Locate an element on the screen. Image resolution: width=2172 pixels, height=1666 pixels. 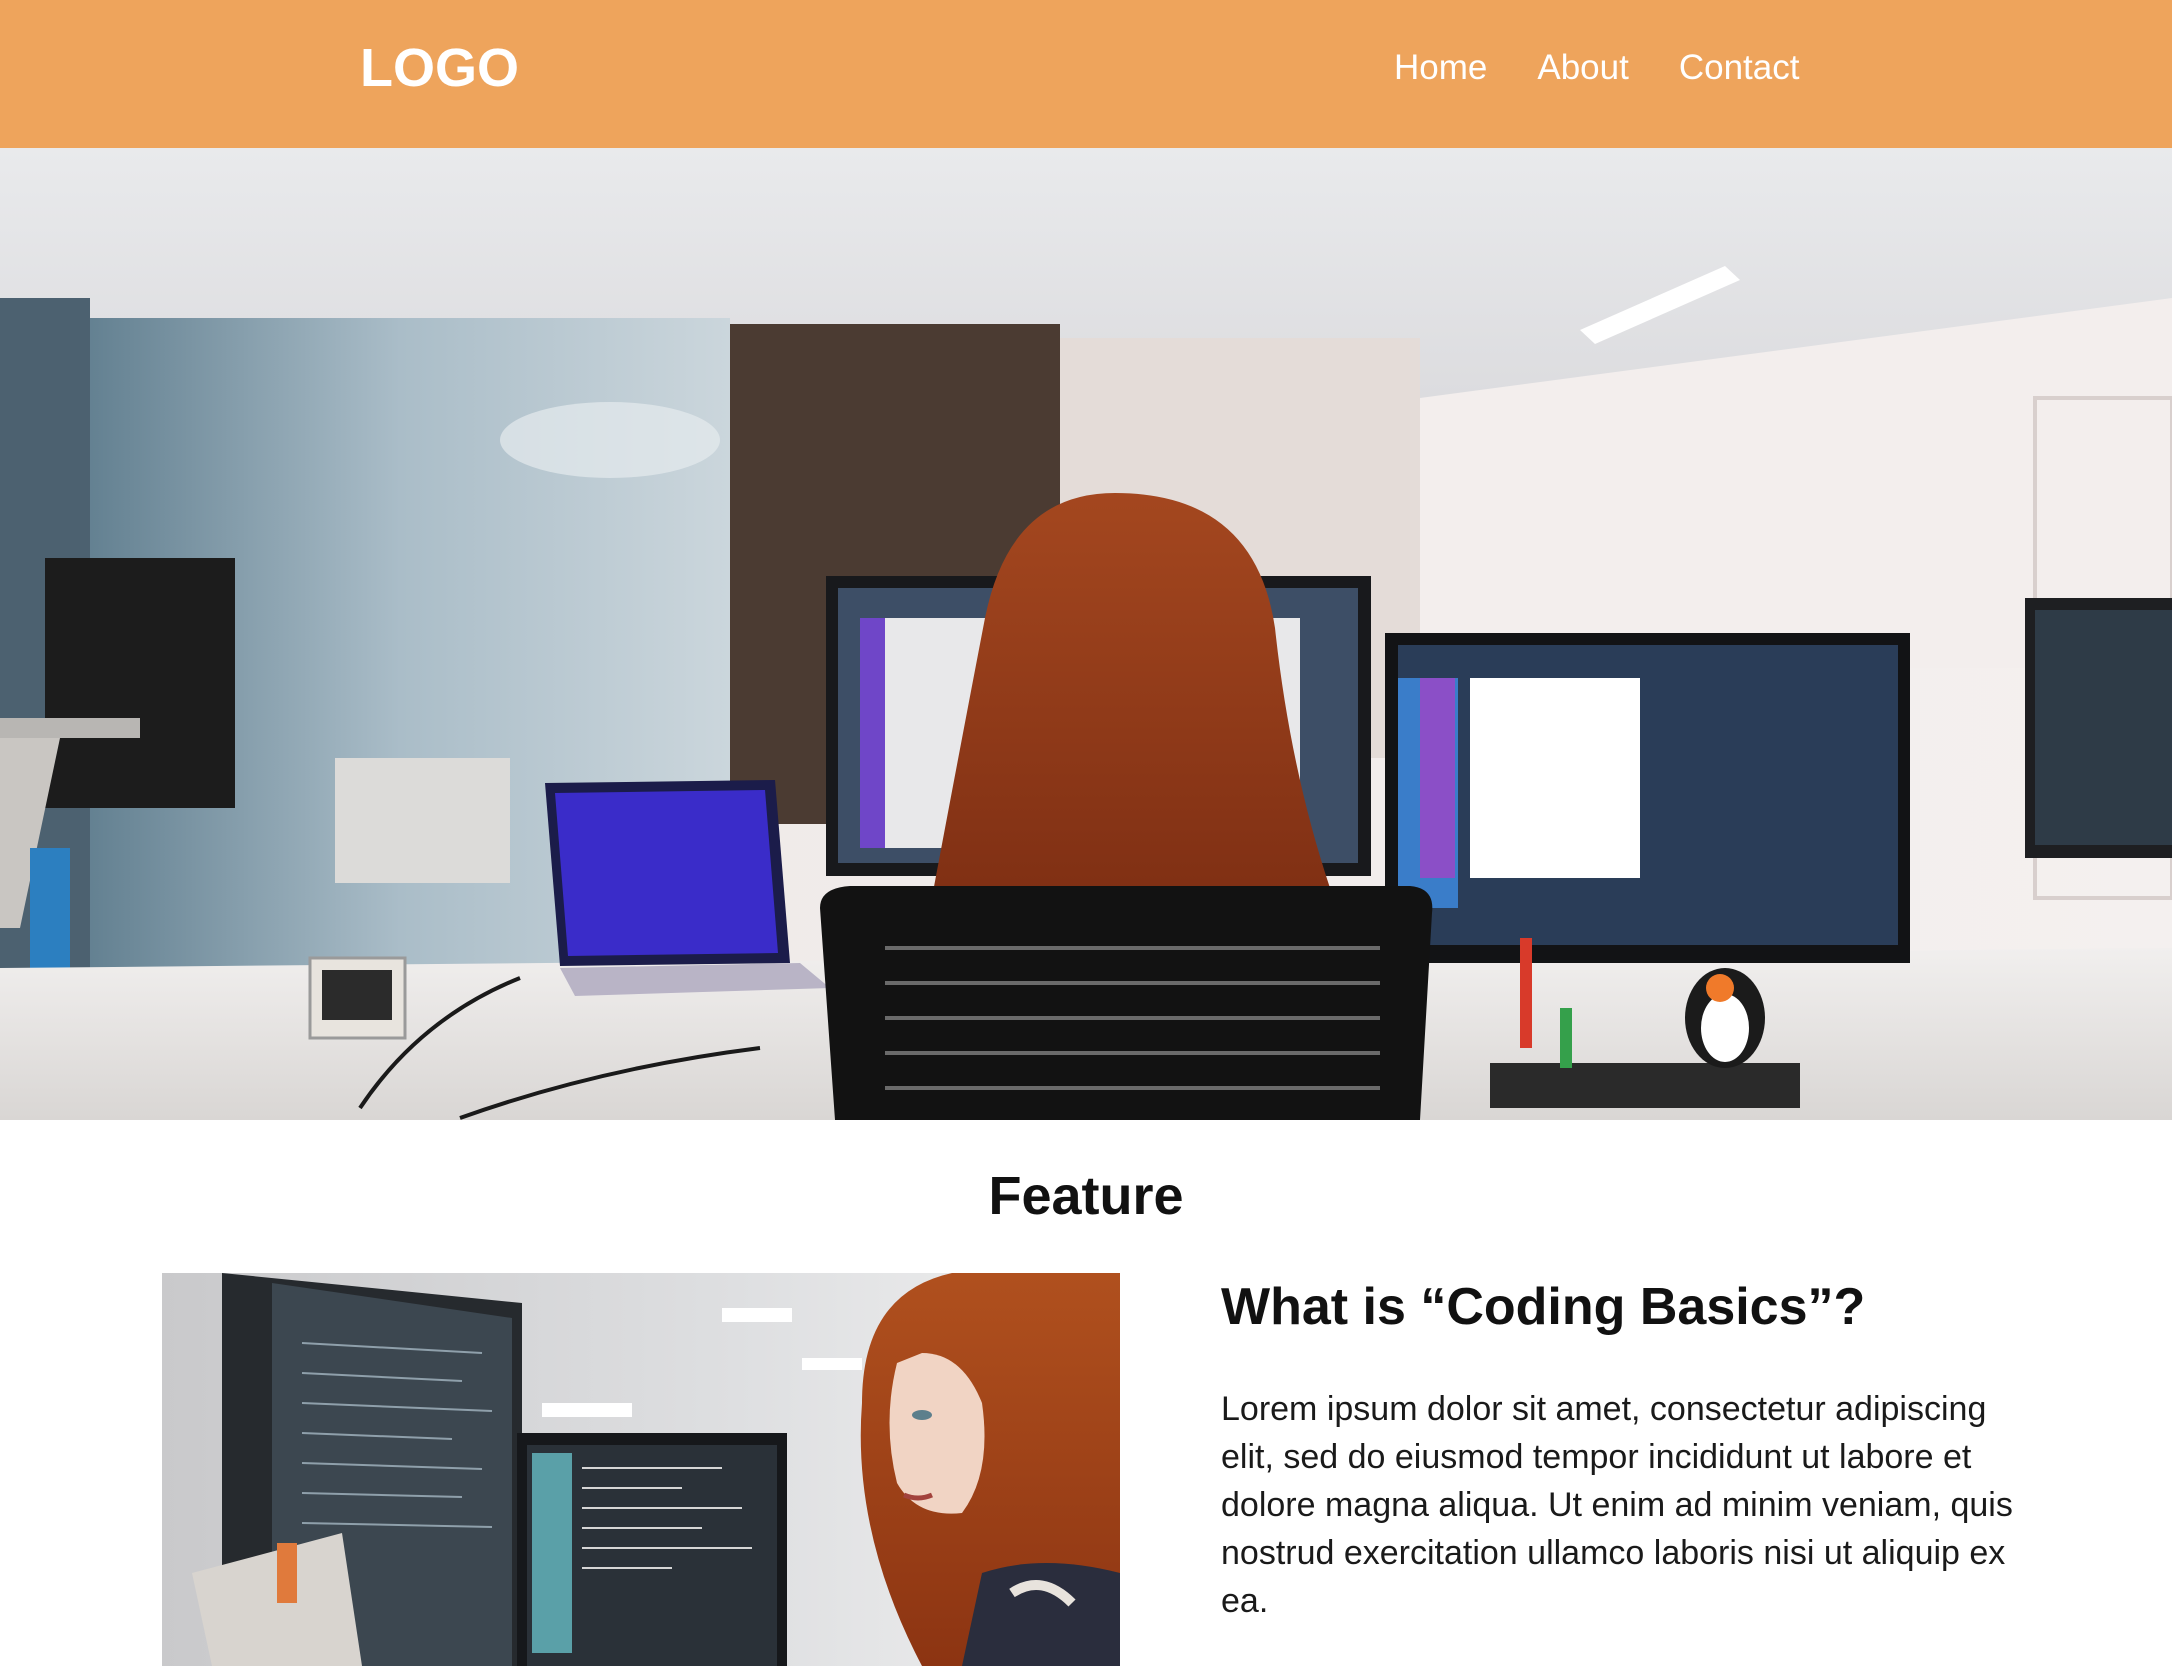
nav-link-home: Home is located at coordinates (1440, 68).